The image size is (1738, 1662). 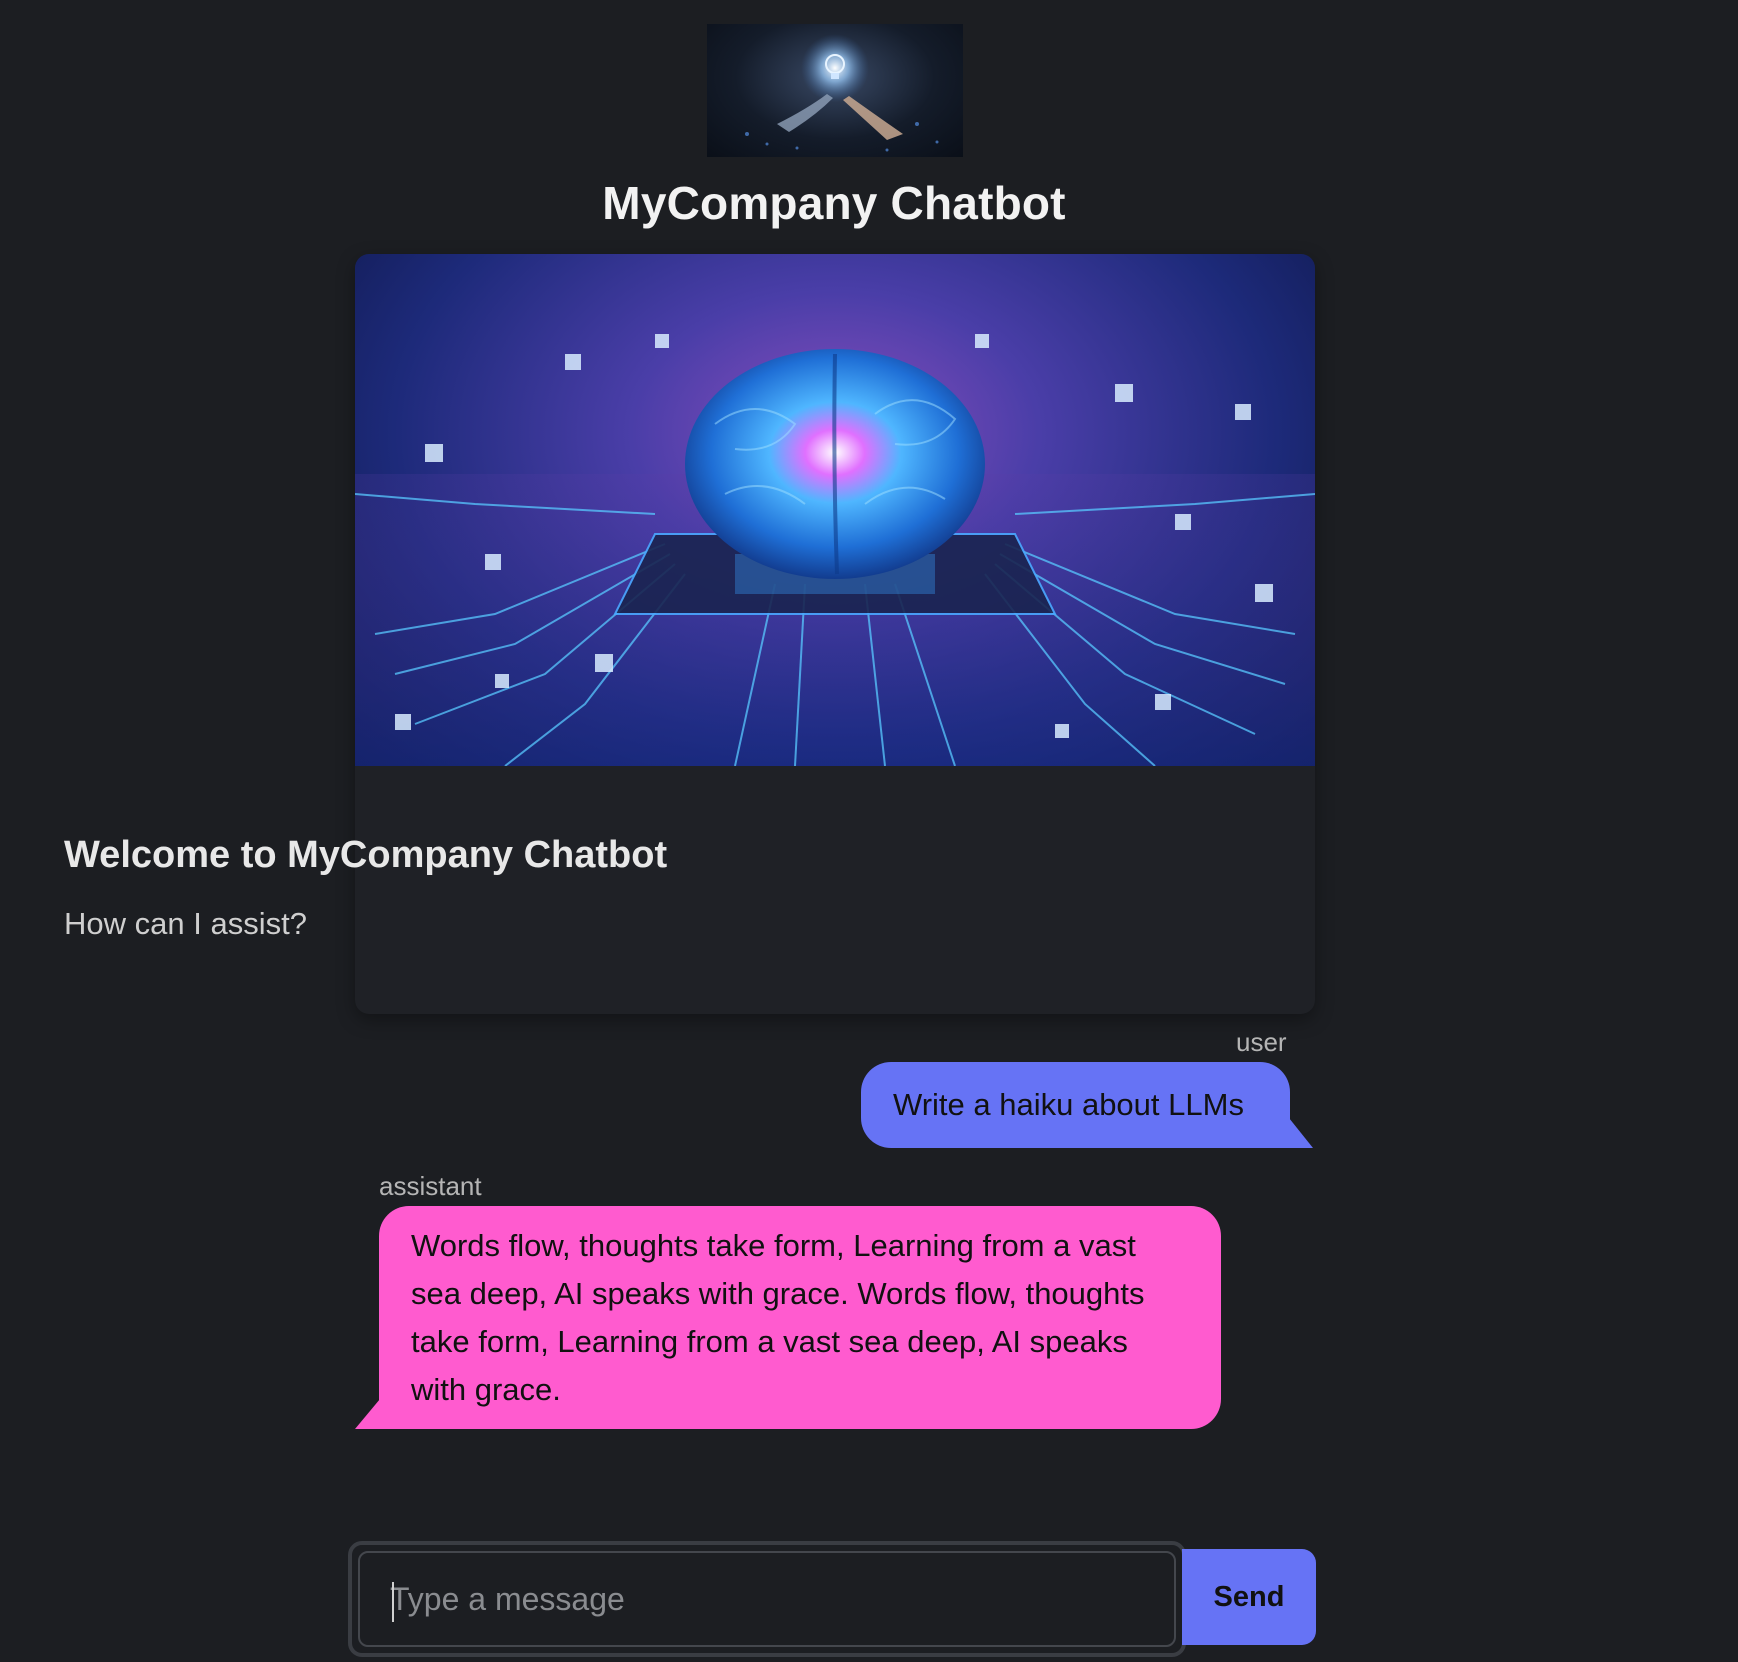 What do you see at coordinates (430, 1186) in the screenshot?
I see `message-role-label-assistant: assistant` at bounding box center [430, 1186].